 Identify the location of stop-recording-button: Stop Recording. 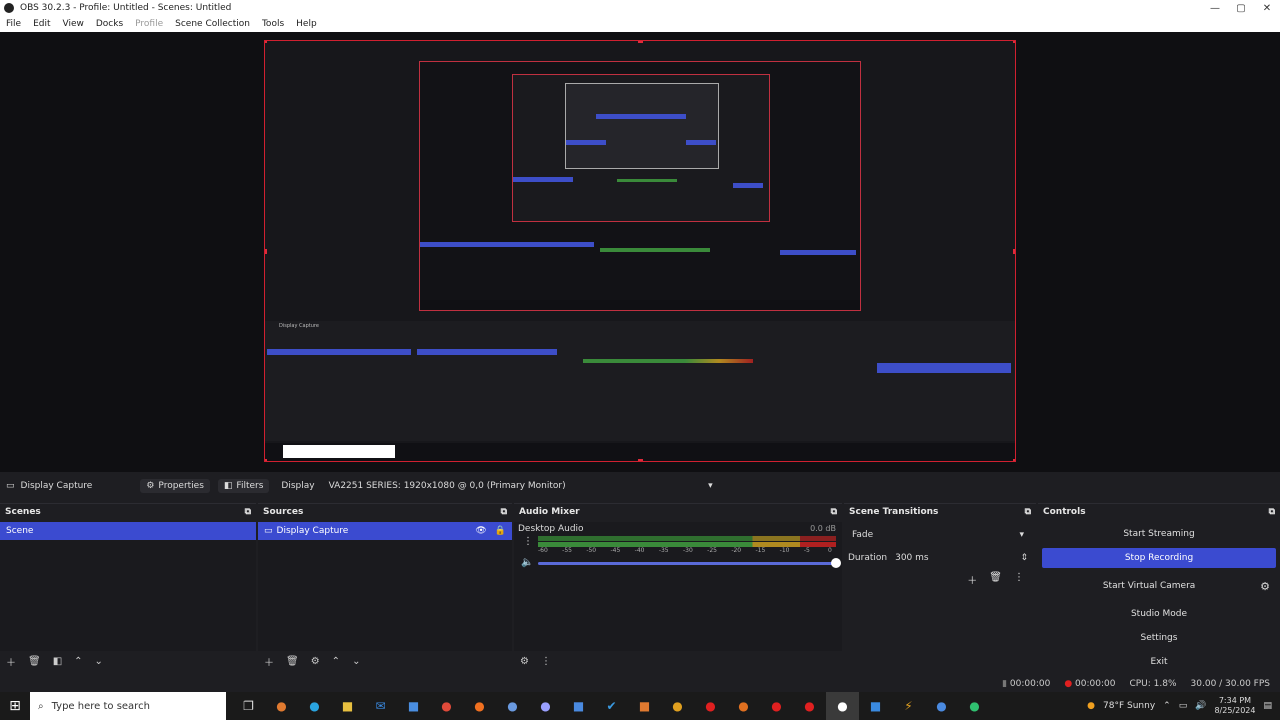
(1159, 558).